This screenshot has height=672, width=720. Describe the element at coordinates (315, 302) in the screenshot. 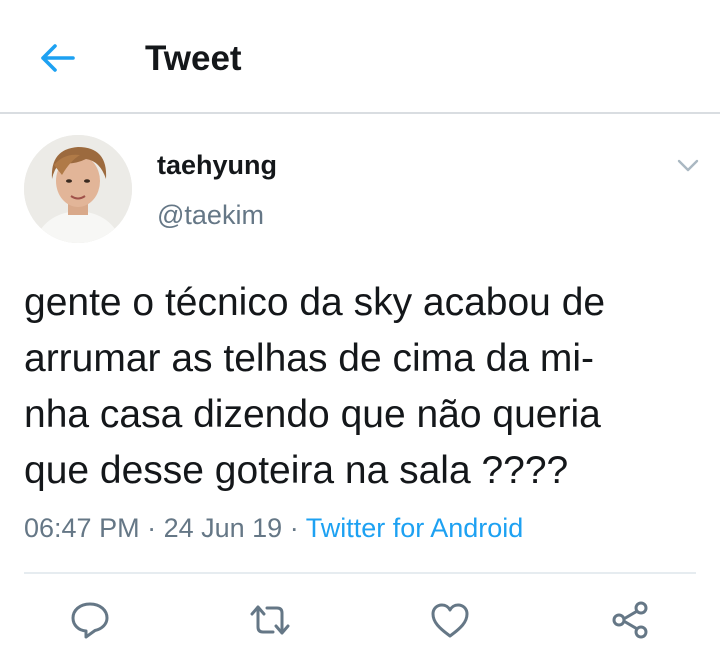

I see `tweet-text-line: gente o técnico da sky acabou de` at that location.